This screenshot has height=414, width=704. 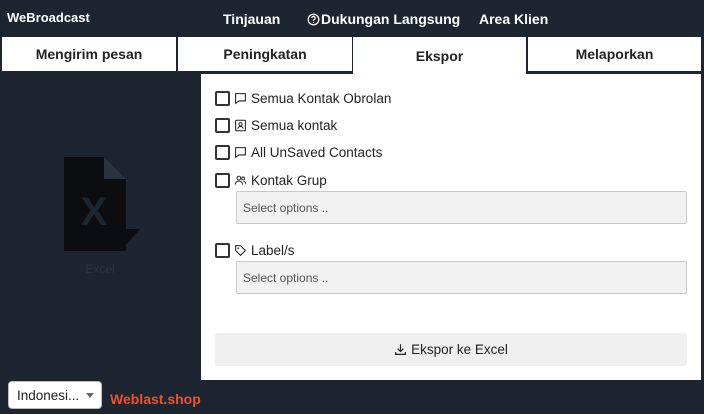 What do you see at coordinates (294, 125) in the screenshot?
I see `option-label: Semua kontak` at bounding box center [294, 125].